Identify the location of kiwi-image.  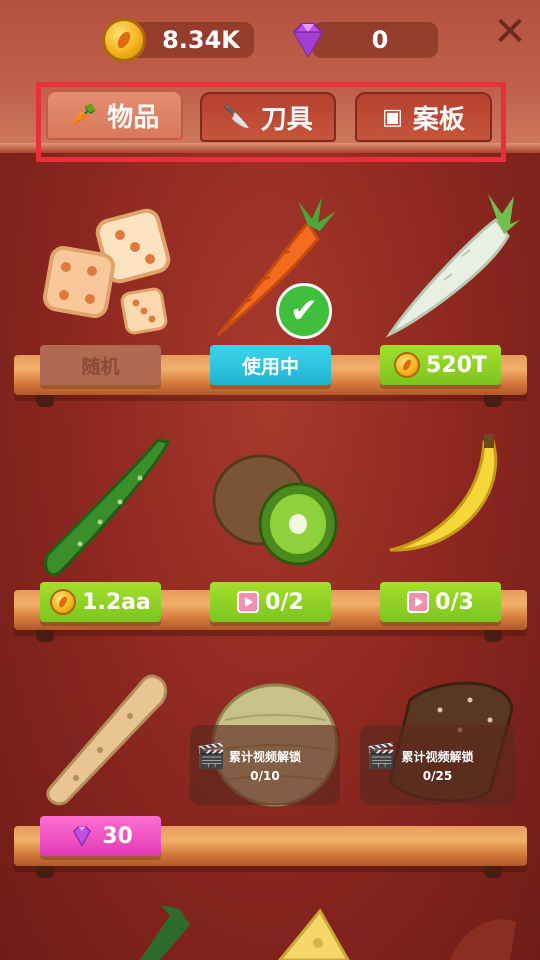
(275, 510).